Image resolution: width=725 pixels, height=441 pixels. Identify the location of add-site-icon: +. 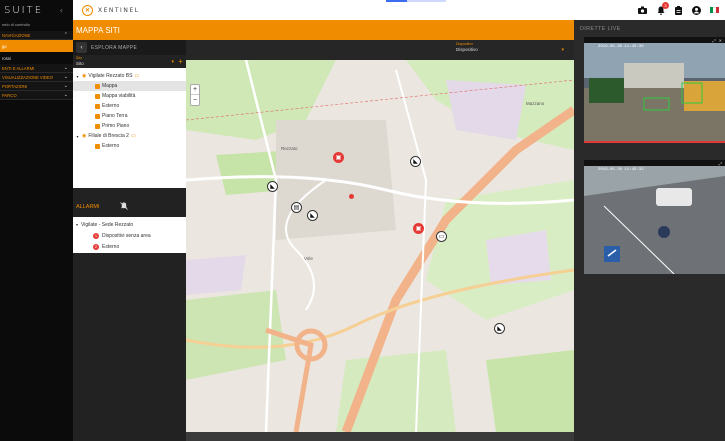
(180, 61).